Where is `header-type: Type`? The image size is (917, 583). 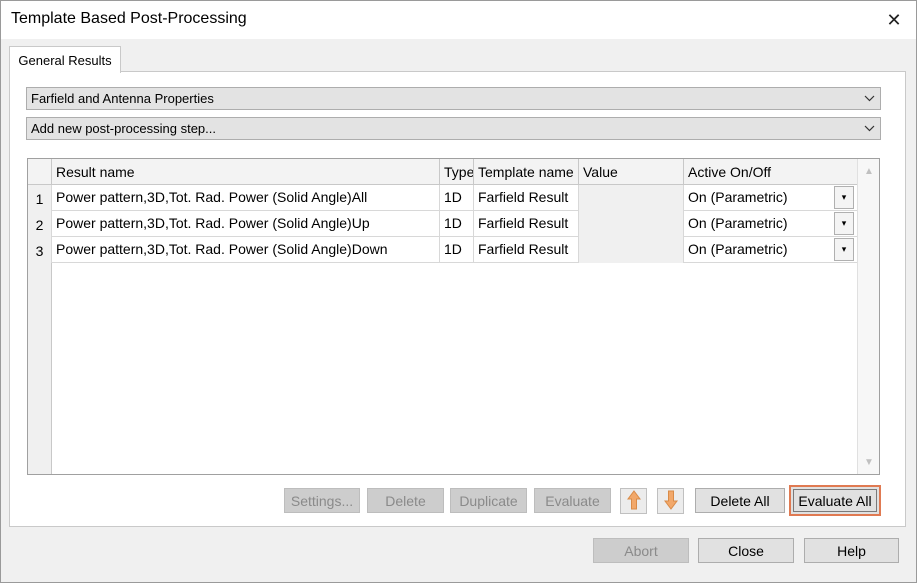 header-type: Type is located at coordinates (457, 172).